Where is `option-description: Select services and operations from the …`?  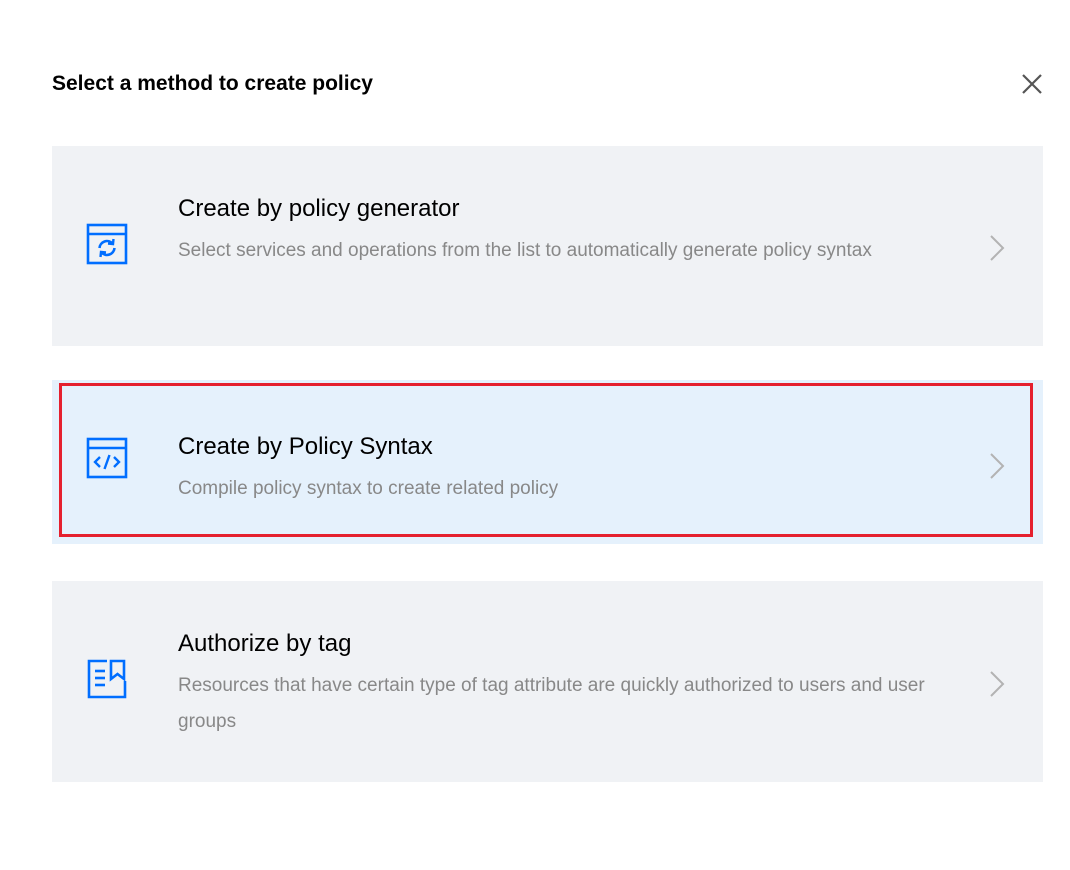 option-description: Select services and operations from the … is located at coordinates (525, 250).